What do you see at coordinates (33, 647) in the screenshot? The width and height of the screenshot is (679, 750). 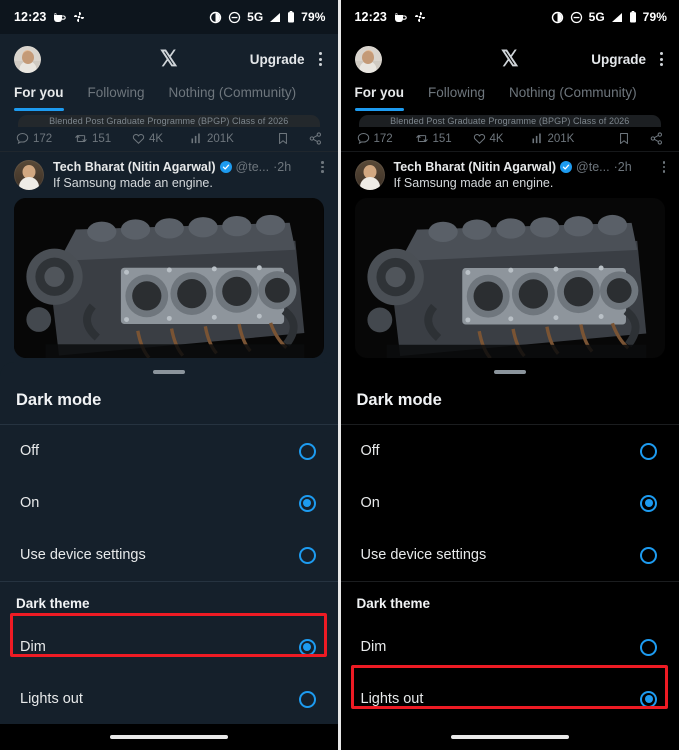 I see `option-dim-label: Dim` at bounding box center [33, 647].